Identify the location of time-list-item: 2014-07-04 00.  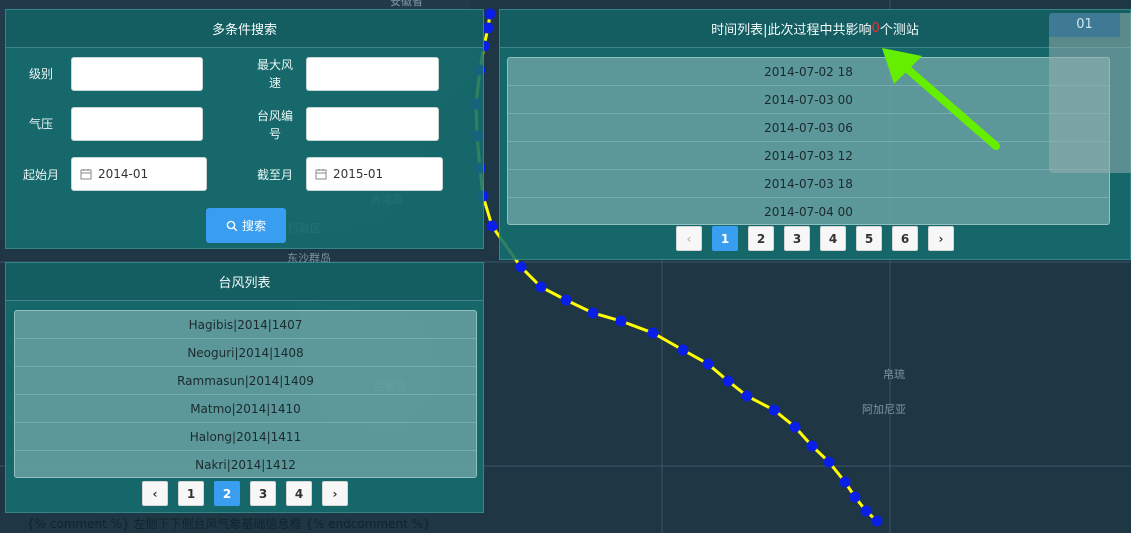
(808, 212).